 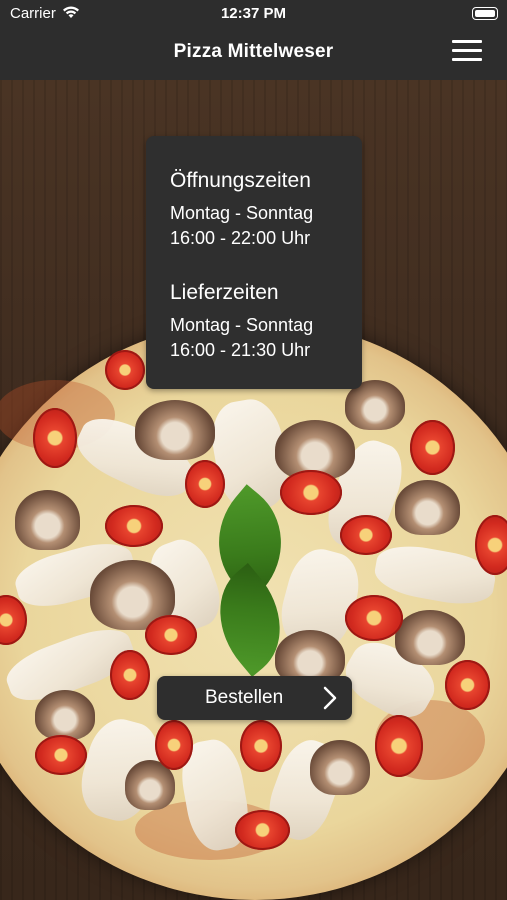 I want to click on navigation-bar: Pizza Mittelweser, so click(x=253, y=54).